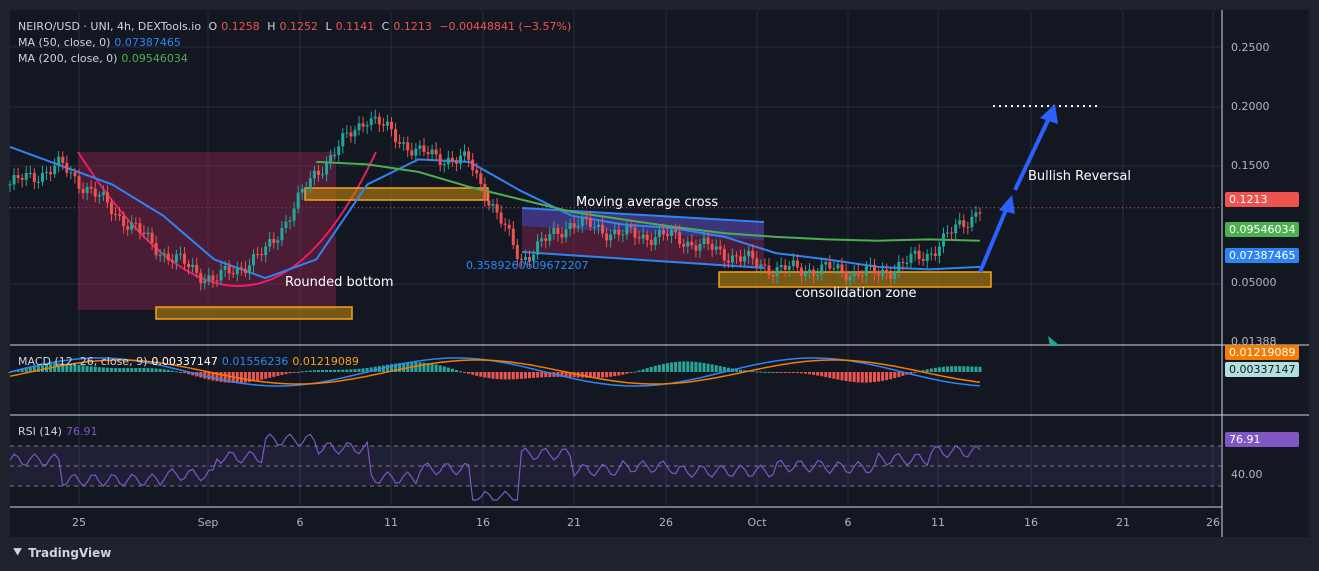  Describe the element at coordinates (848, 522) in the screenshot. I see `x-tick-label: 6` at that location.